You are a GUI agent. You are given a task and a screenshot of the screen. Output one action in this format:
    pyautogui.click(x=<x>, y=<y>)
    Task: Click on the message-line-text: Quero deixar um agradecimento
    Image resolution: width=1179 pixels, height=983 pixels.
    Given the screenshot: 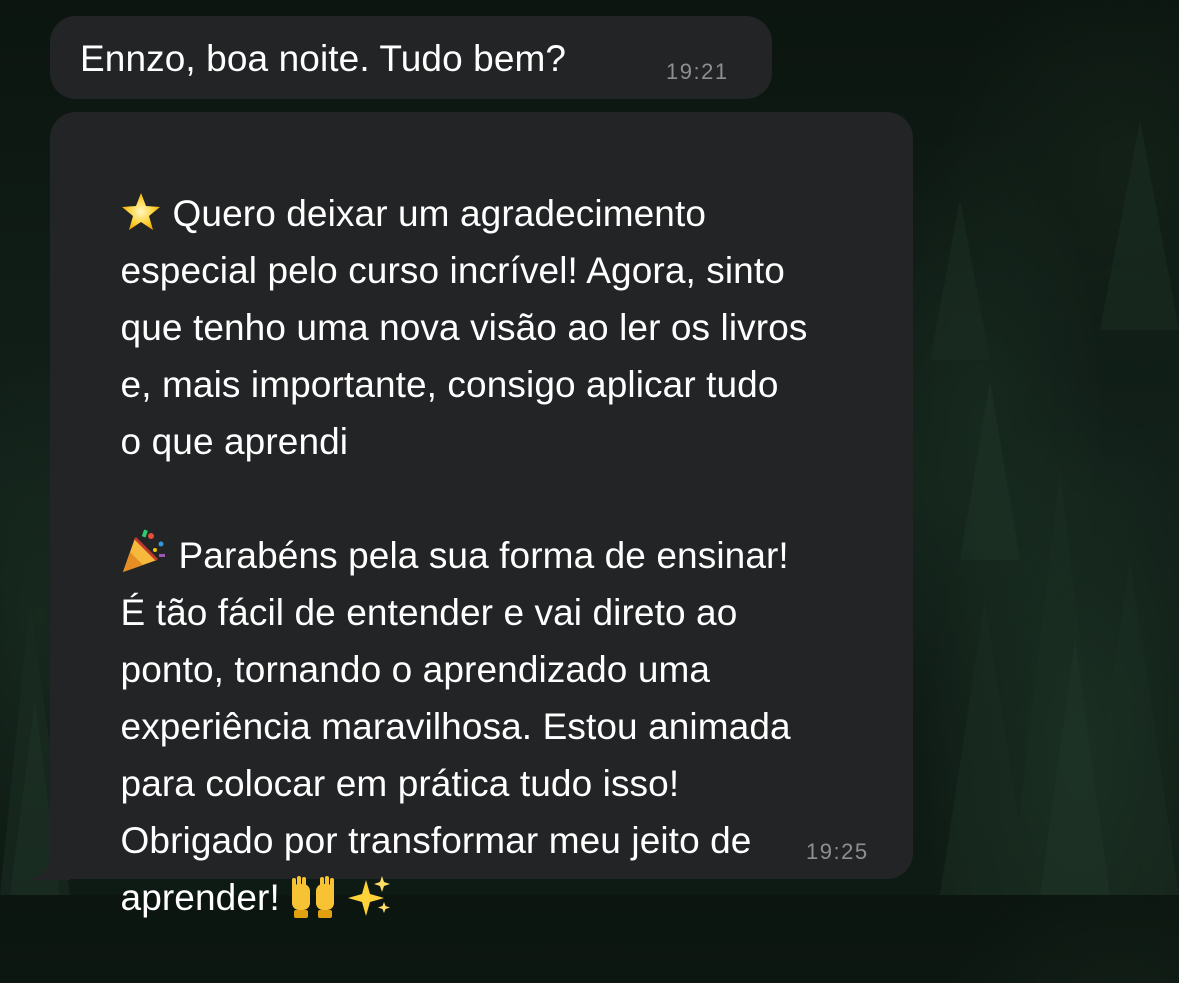 What is the action you would take?
    pyautogui.click(x=439, y=213)
    